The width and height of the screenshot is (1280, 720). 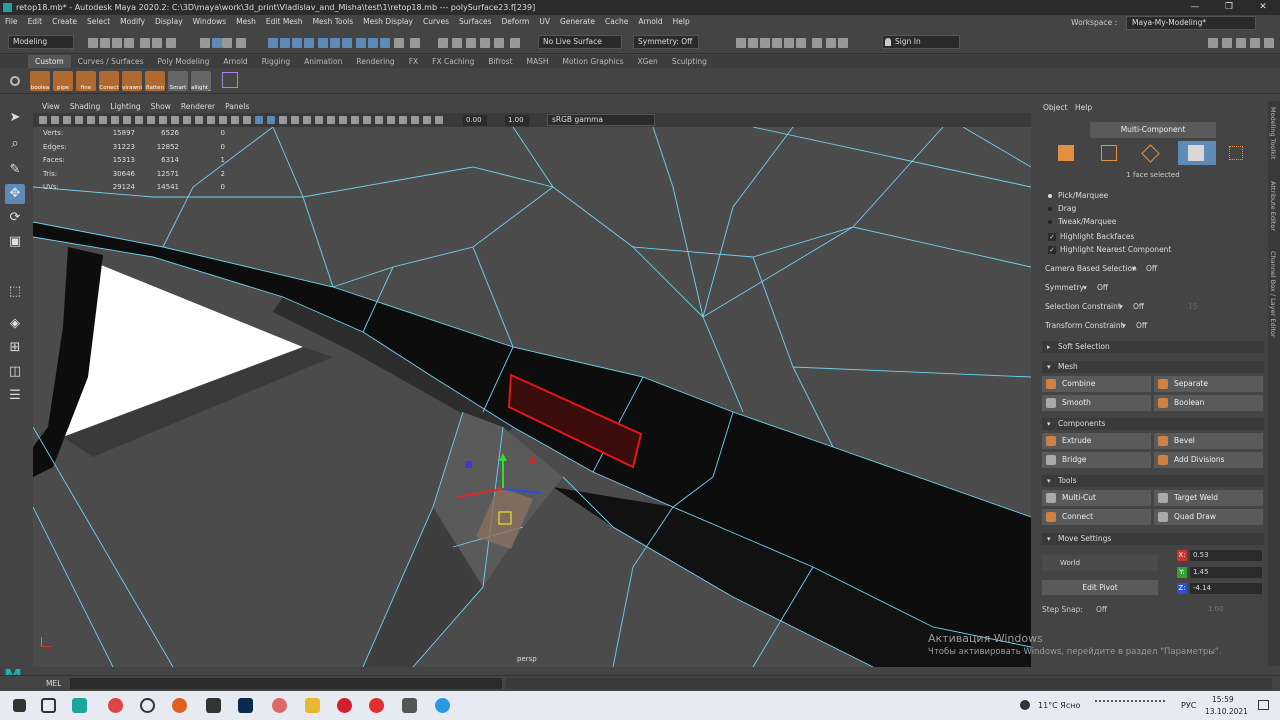 What do you see at coordinates (650, 22) in the screenshot?
I see `menu-arnold: Arnold` at bounding box center [650, 22].